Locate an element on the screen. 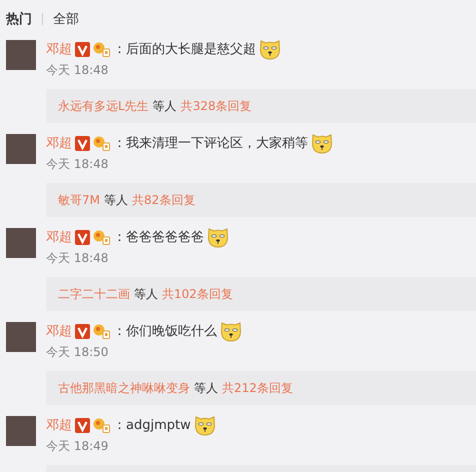  comment-time: 今天 18:50 is located at coordinates (78, 352).